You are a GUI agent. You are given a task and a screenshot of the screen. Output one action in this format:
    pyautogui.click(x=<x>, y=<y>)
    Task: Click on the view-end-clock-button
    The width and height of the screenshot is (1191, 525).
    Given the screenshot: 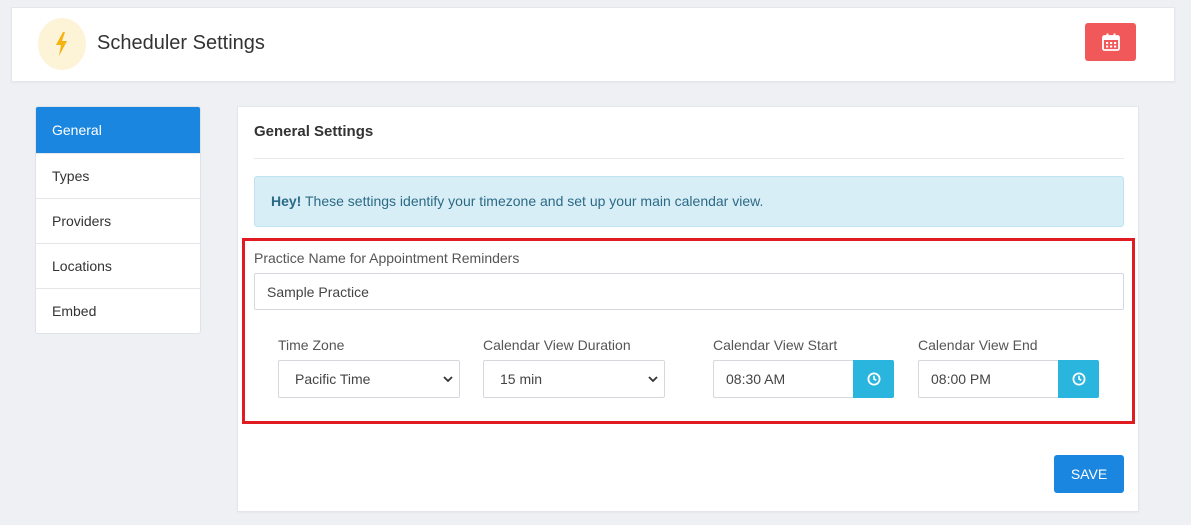 What is the action you would take?
    pyautogui.click(x=1078, y=379)
    